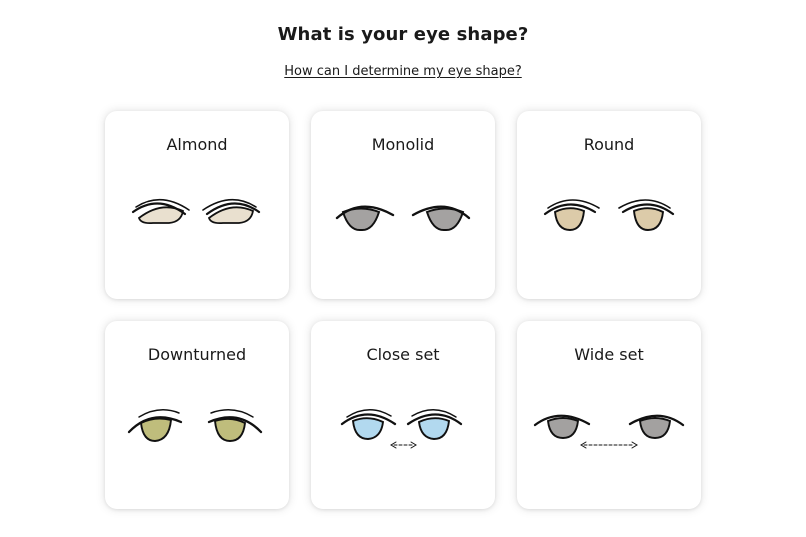 Image resolution: width=806 pixels, height=537 pixels. Describe the element at coordinates (403, 354) in the screenshot. I see `option-label: Close set` at that location.